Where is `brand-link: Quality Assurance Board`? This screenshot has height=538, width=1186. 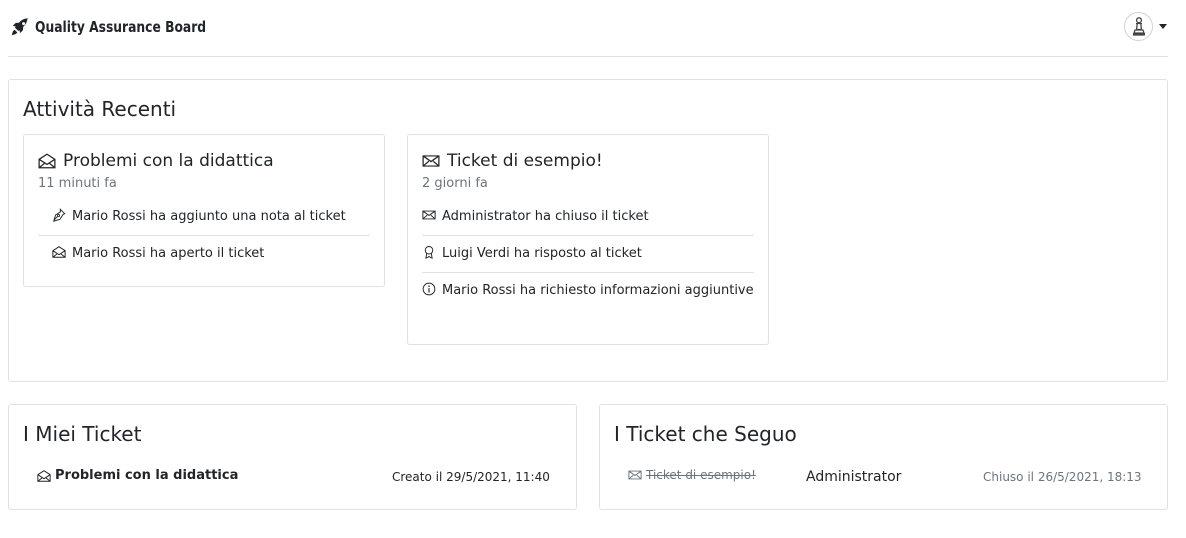 brand-link: Quality Assurance Board is located at coordinates (127, 27).